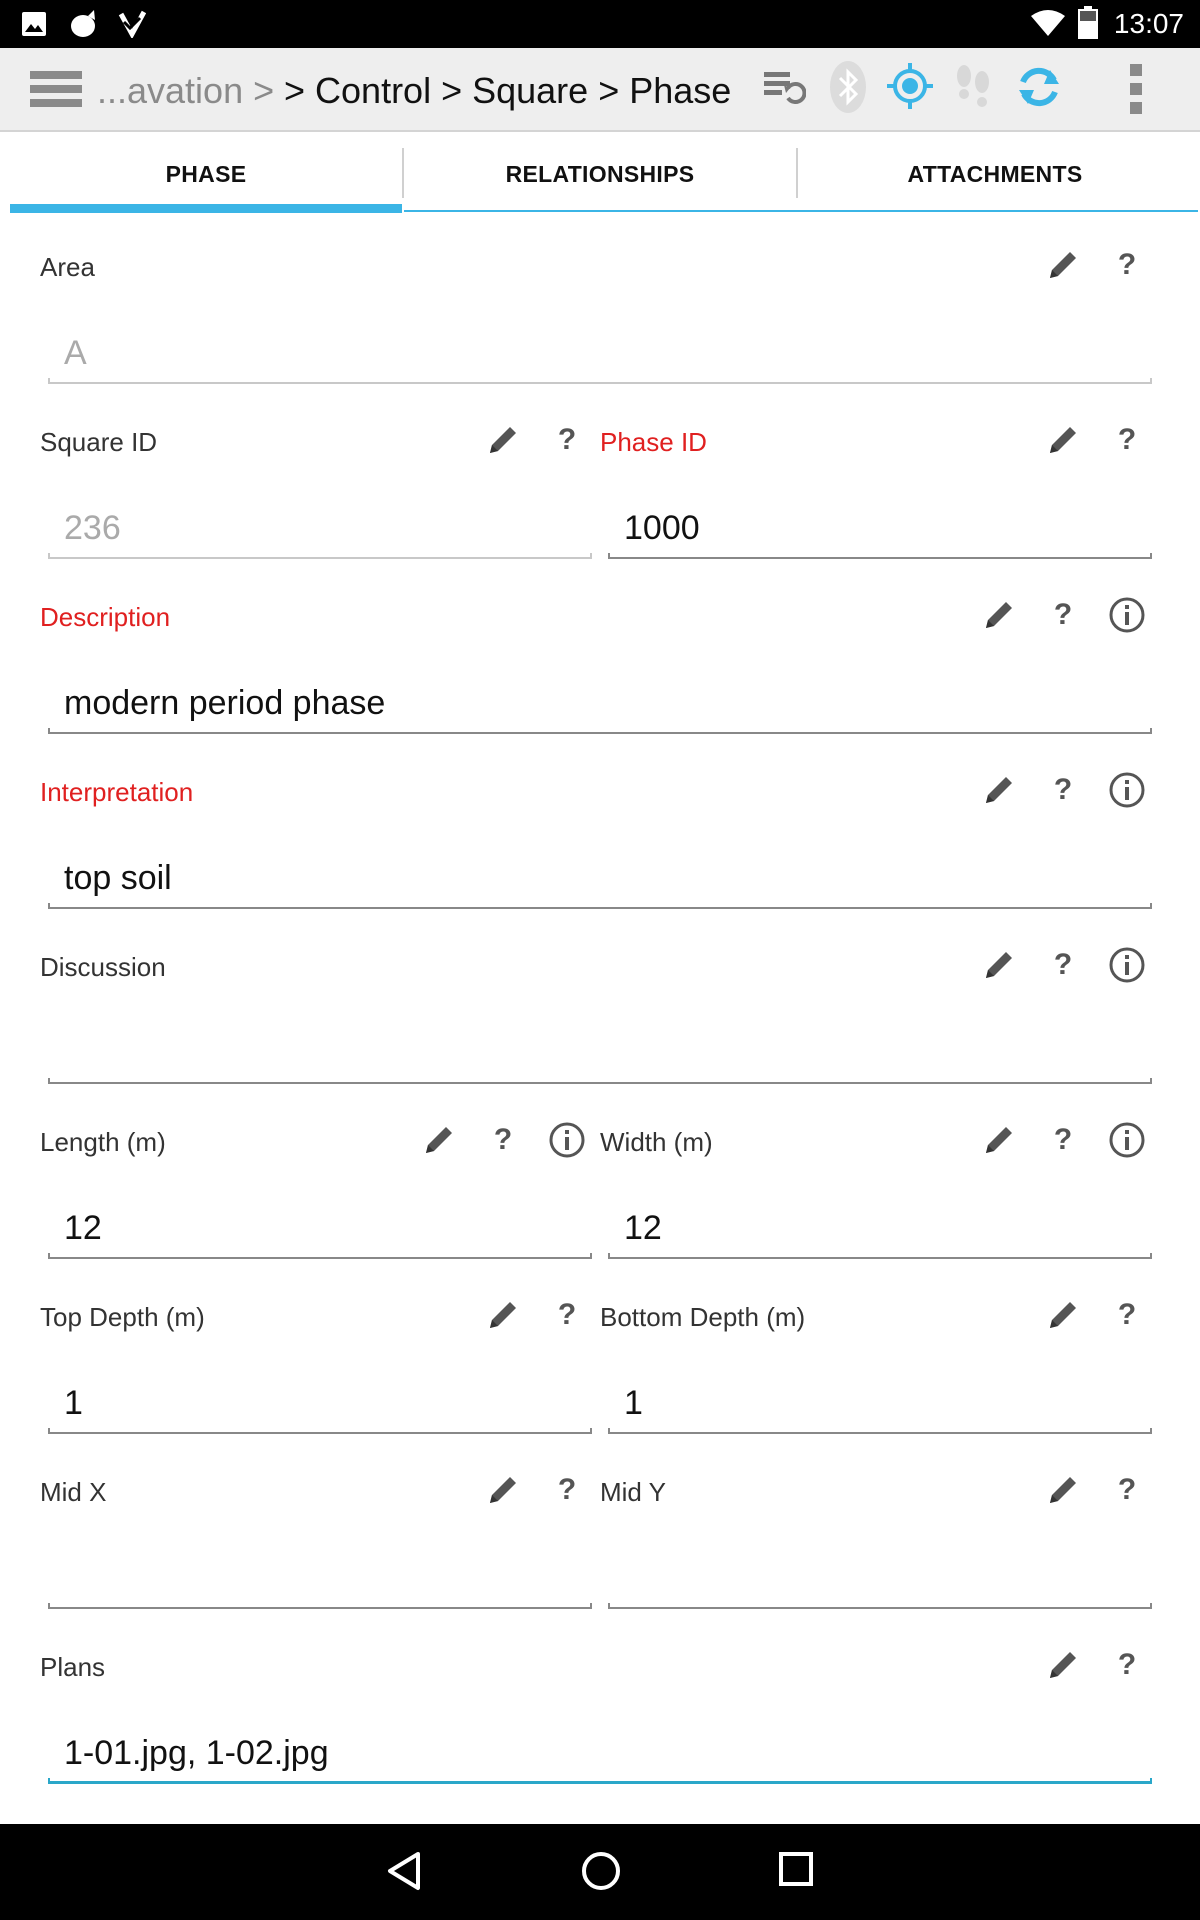 Image resolution: width=1200 pixels, height=1920 pixels. What do you see at coordinates (1136, 91) in the screenshot?
I see `overflow-menu-icon` at bounding box center [1136, 91].